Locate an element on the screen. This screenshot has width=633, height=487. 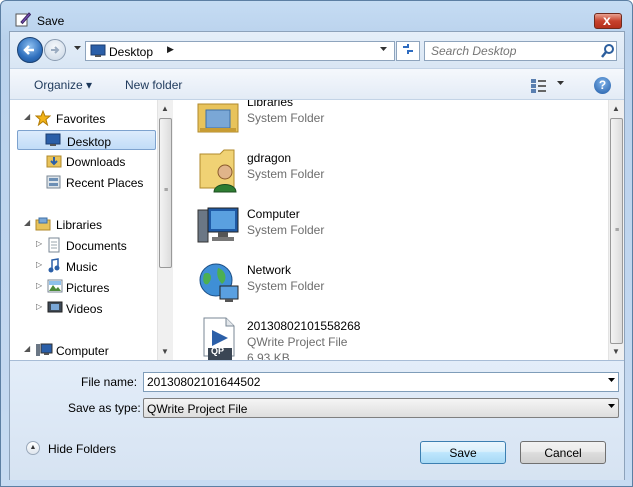
tree-item-documents: ▷ Documents is located at coordinates (83, 245).